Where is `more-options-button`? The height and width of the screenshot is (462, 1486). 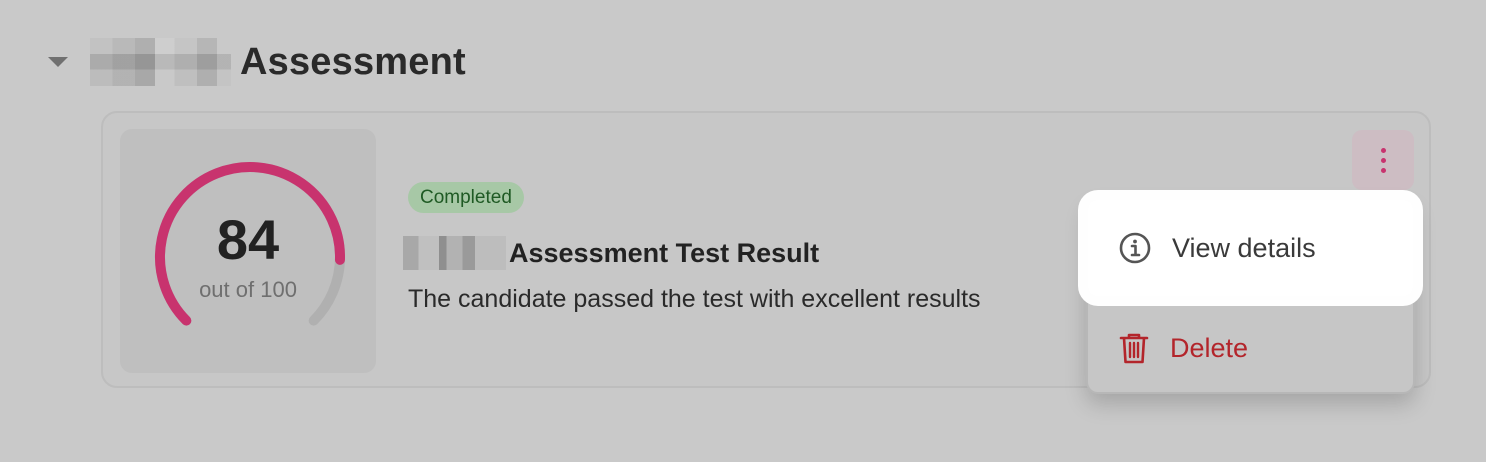
more-options-button is located at coordinates (1383, 160).